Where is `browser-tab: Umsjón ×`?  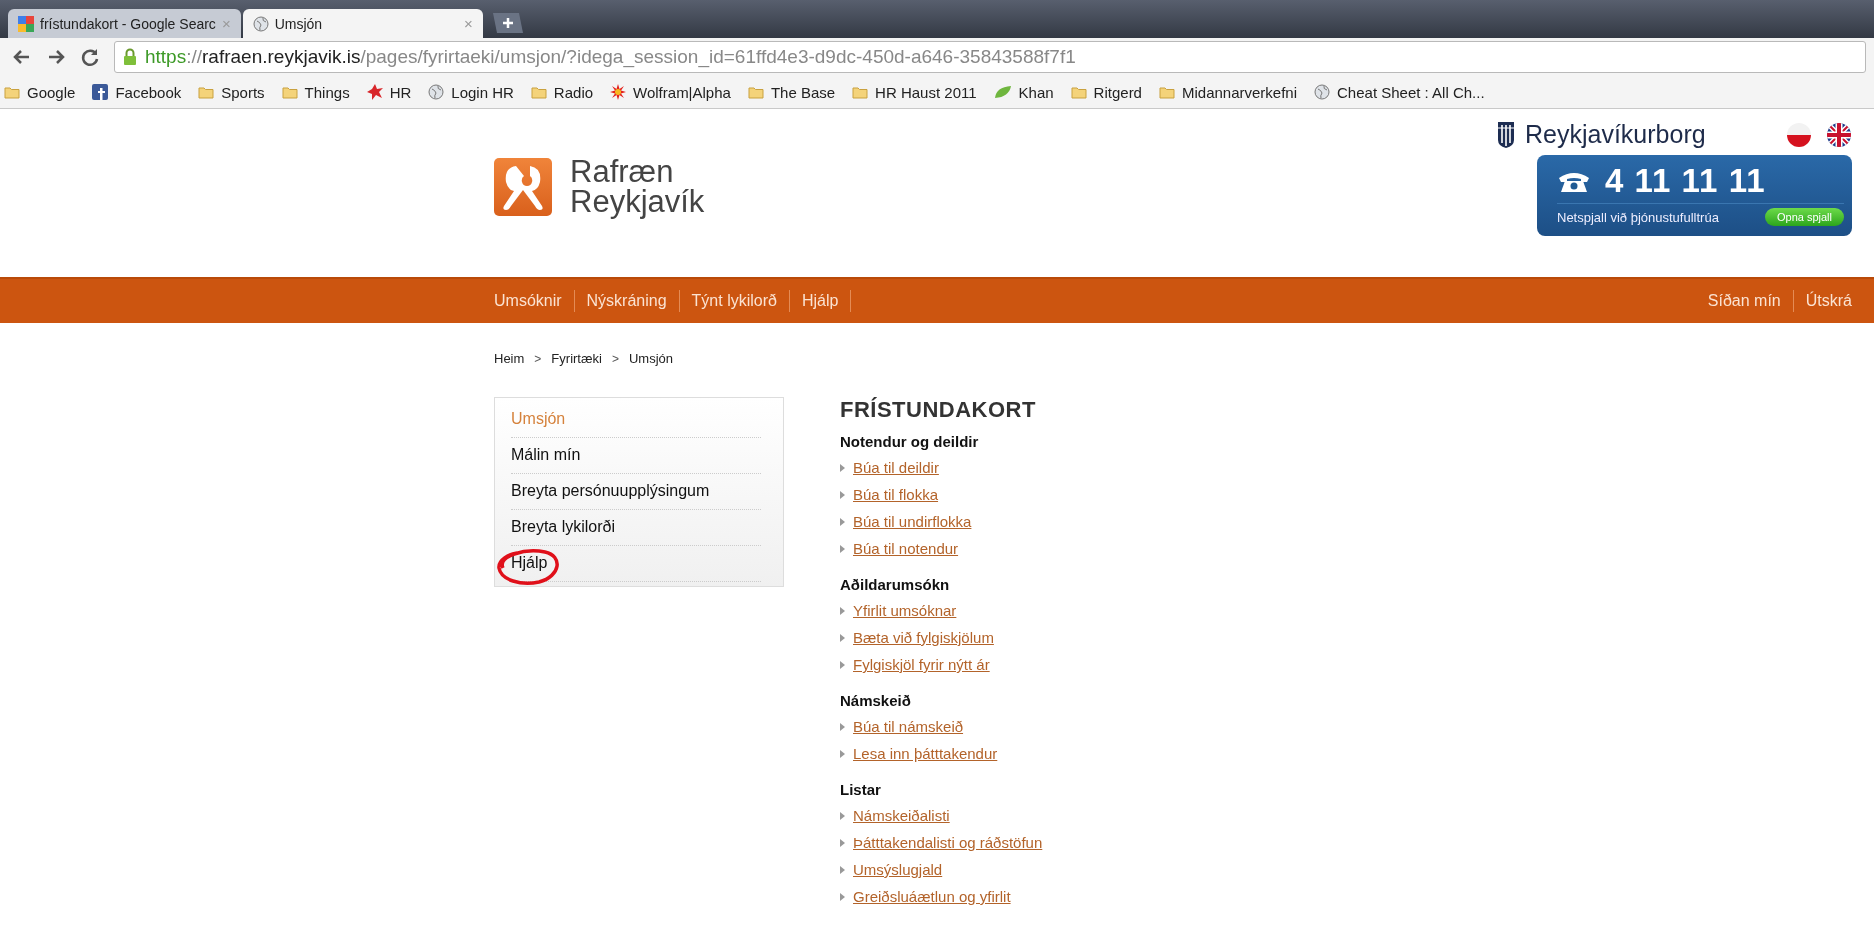 browser-tab: Umsjón × is located at coordinates (362, 23).